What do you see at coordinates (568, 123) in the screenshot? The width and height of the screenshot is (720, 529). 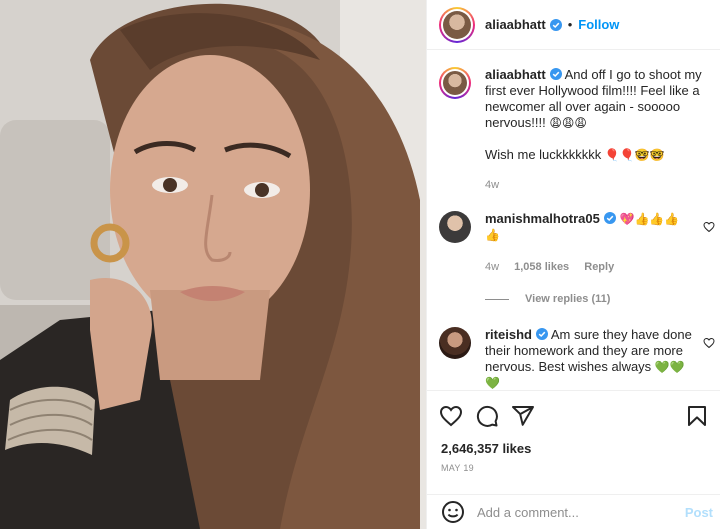 I see `caption-emojis: 😩😩😩` at bounding box center [568, 123].